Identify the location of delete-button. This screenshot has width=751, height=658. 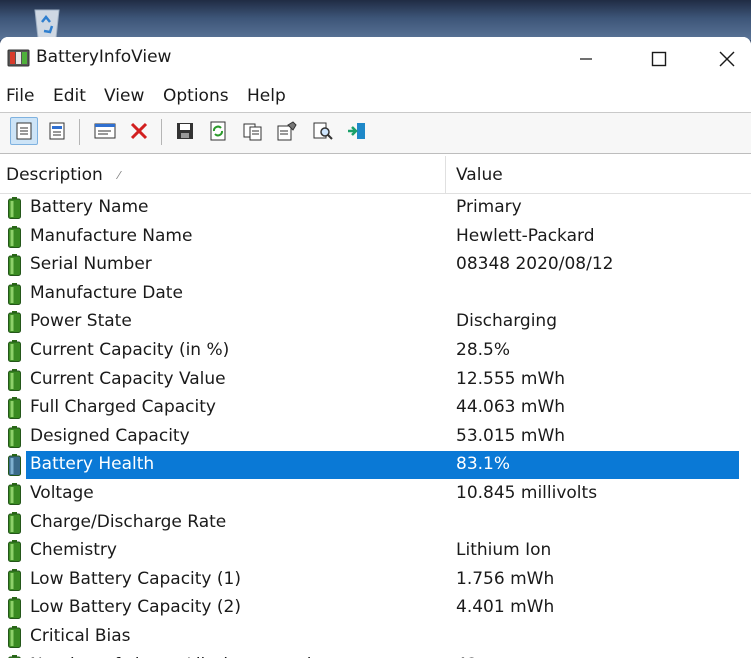
(139, 131).